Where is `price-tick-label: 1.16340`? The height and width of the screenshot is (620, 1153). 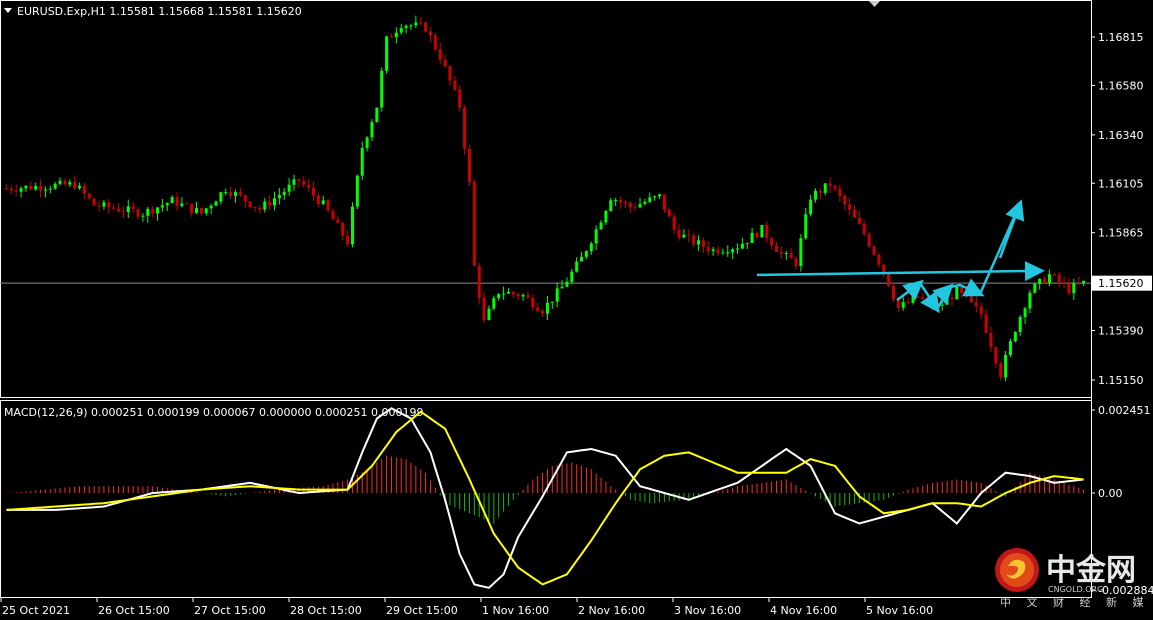 price-tick-label: 1.16340 is located at coordinates (1121, 135).